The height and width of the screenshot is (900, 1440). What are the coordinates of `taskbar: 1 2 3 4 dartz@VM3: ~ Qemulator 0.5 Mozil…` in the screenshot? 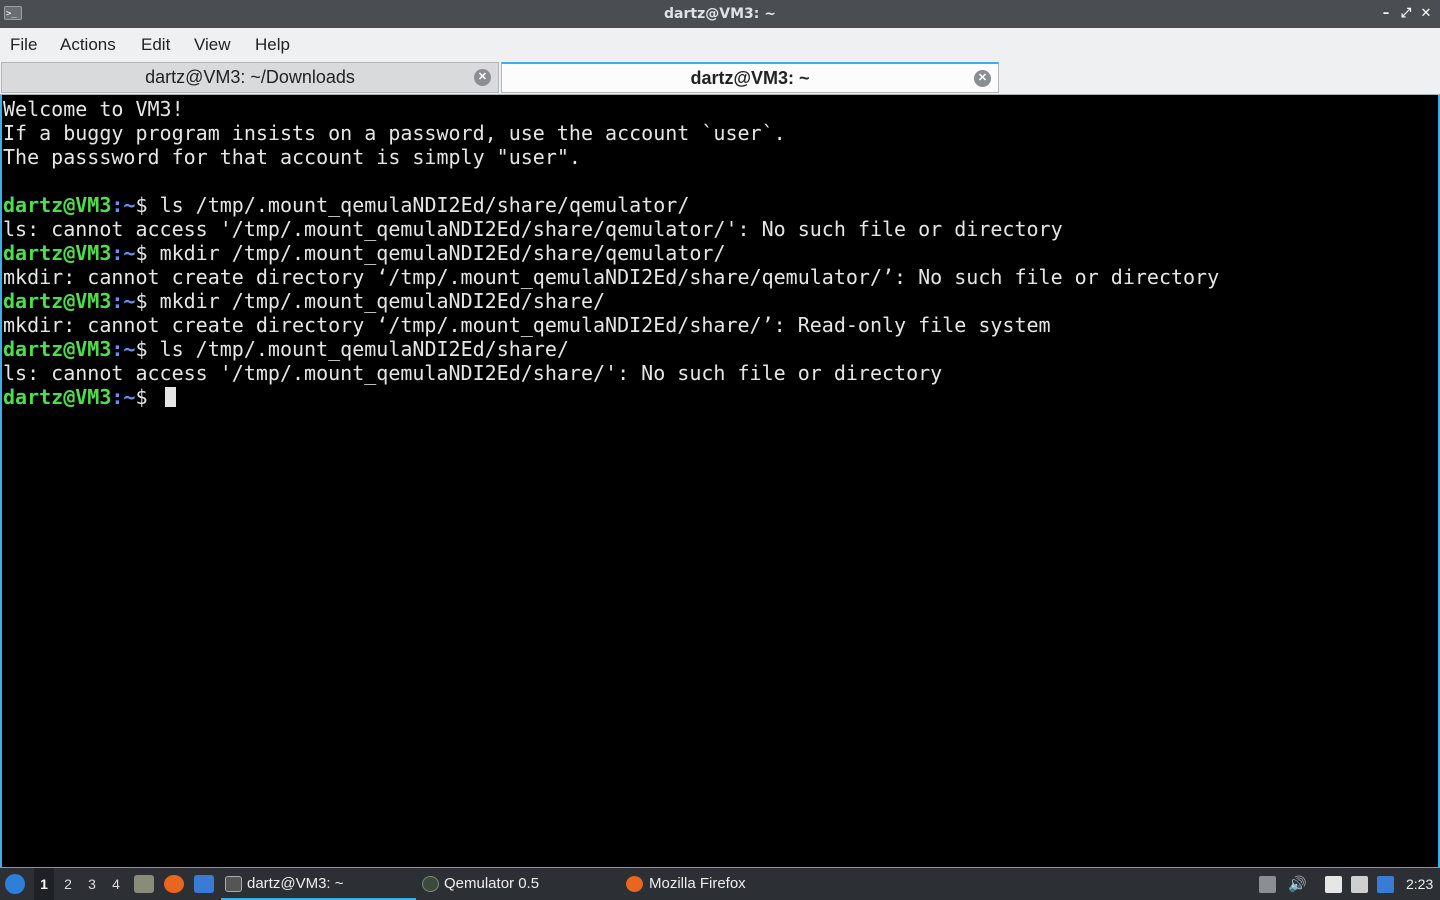 It's located at (720, 883).